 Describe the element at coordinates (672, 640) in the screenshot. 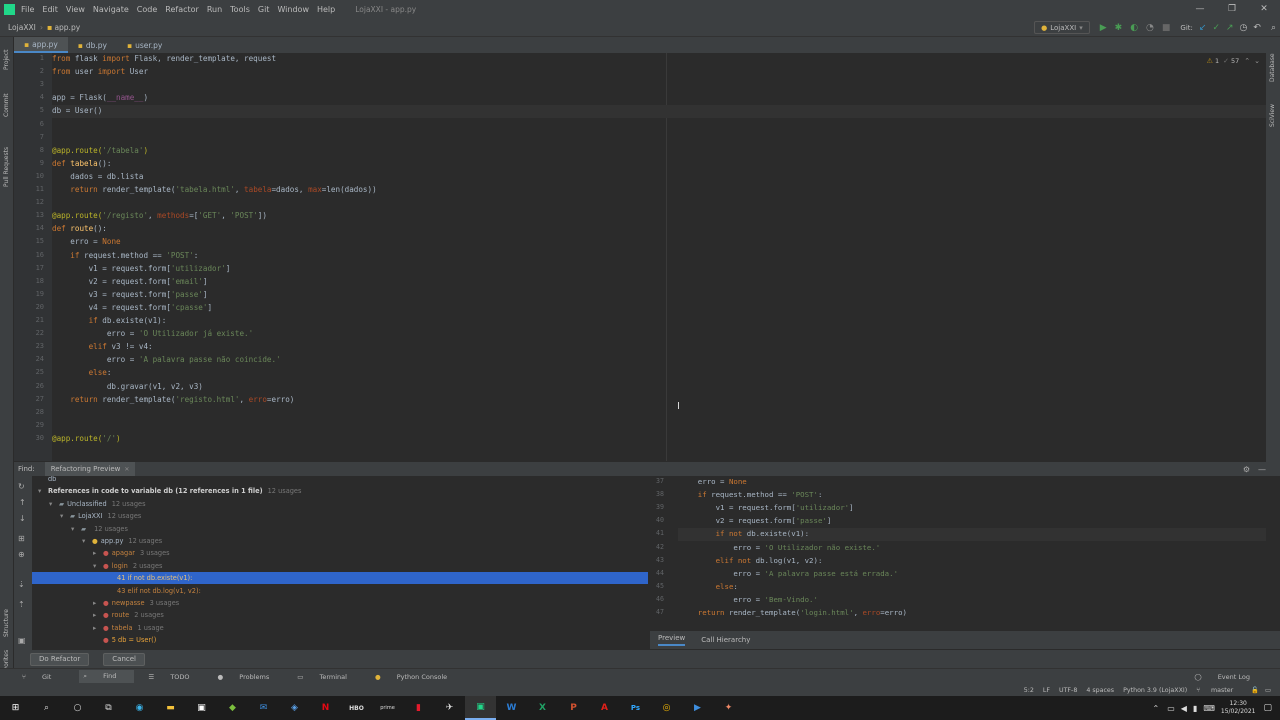

I see `tab-preview: Preview` at that location.